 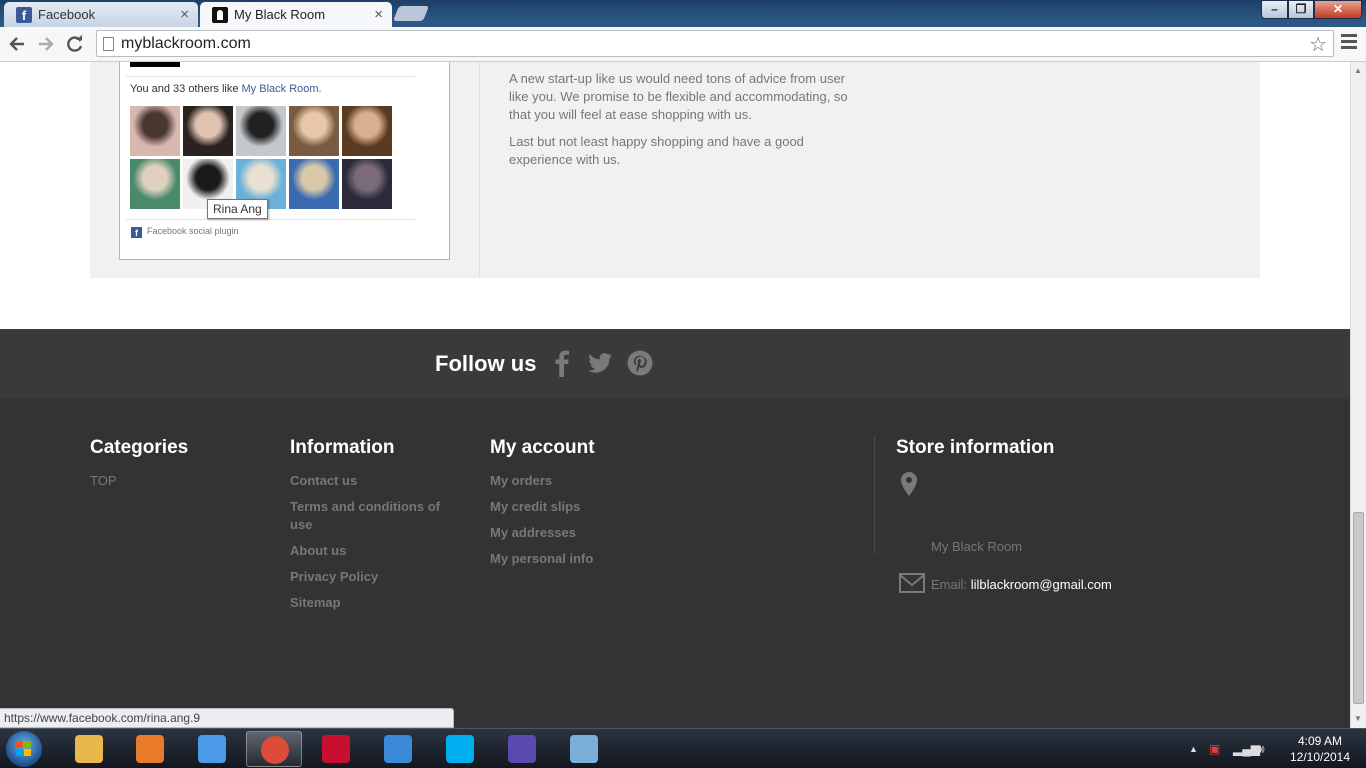 What do you see at coordinates (1261, 749) in the screenshot?
I see `volume-icon: 🔊︎` at bounding box center [1261, 749].